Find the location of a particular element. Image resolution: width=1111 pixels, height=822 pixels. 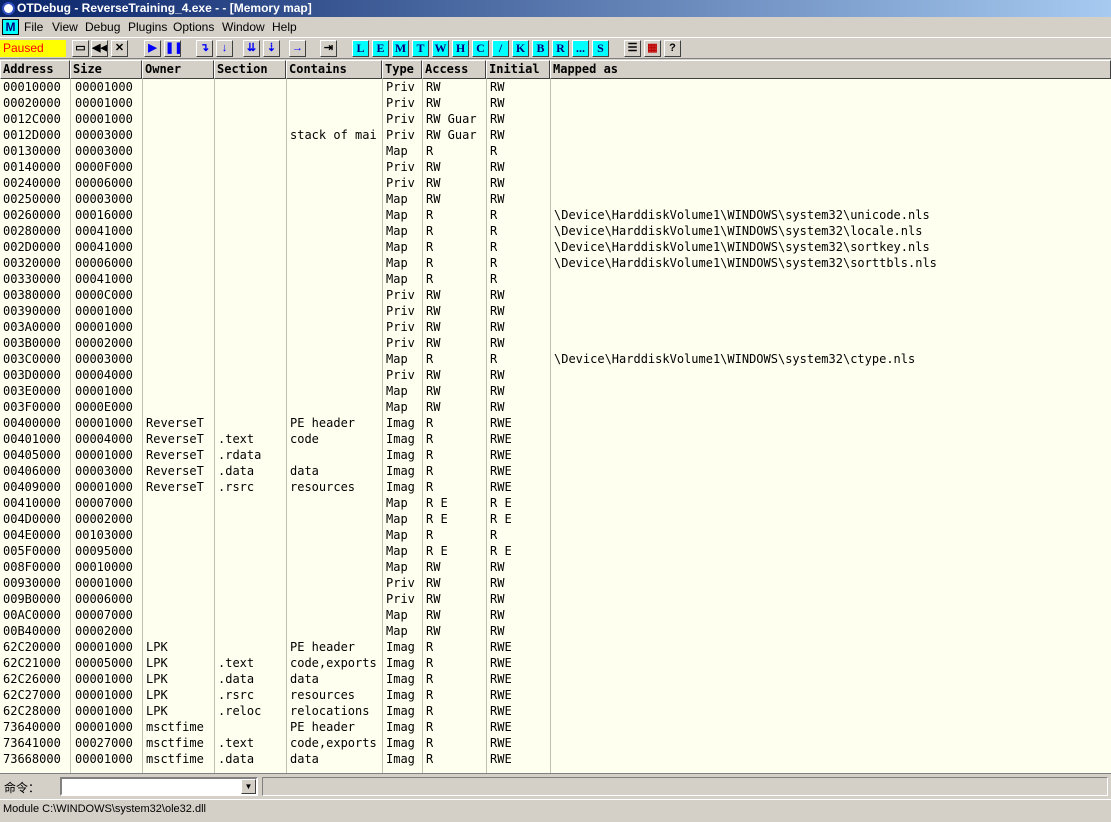

patches-window-button: / is located at coordinates (500, 48).